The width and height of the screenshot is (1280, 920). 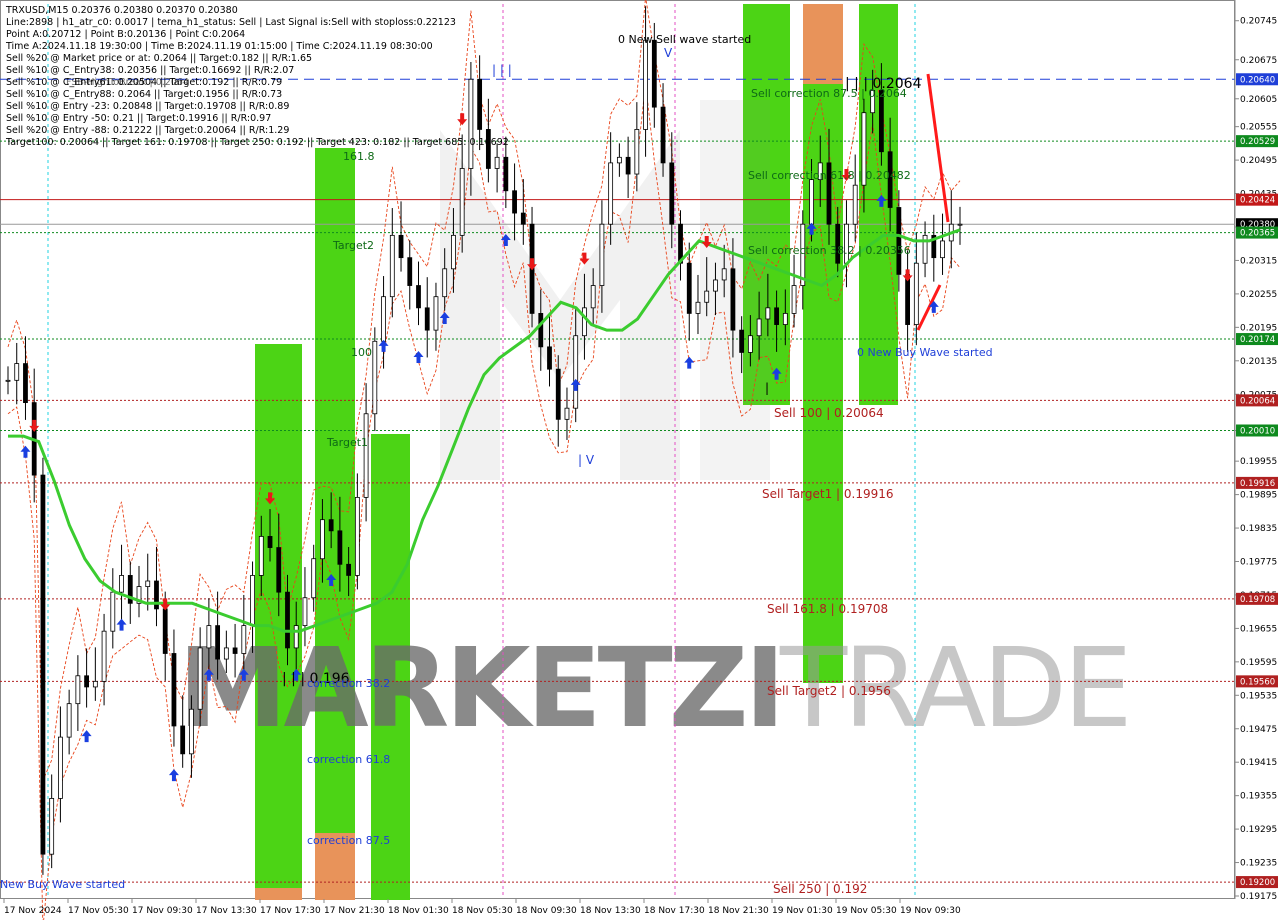 I want to click on overlap-text: FSB-HighToBreak | 0.2064, so click(x=127, y=82).